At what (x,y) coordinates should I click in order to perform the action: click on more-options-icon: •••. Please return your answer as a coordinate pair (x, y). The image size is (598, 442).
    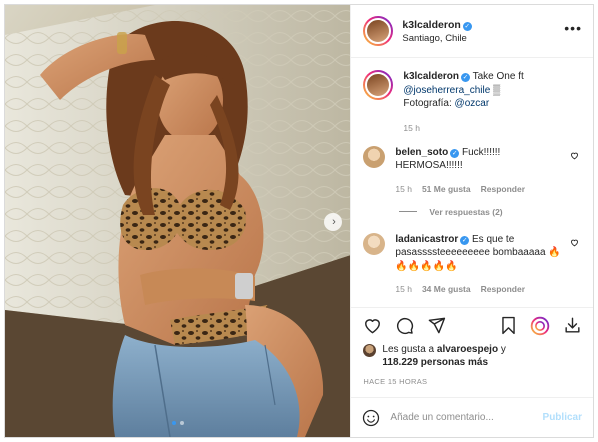
    Looking at the image, I should click on (573, 28).